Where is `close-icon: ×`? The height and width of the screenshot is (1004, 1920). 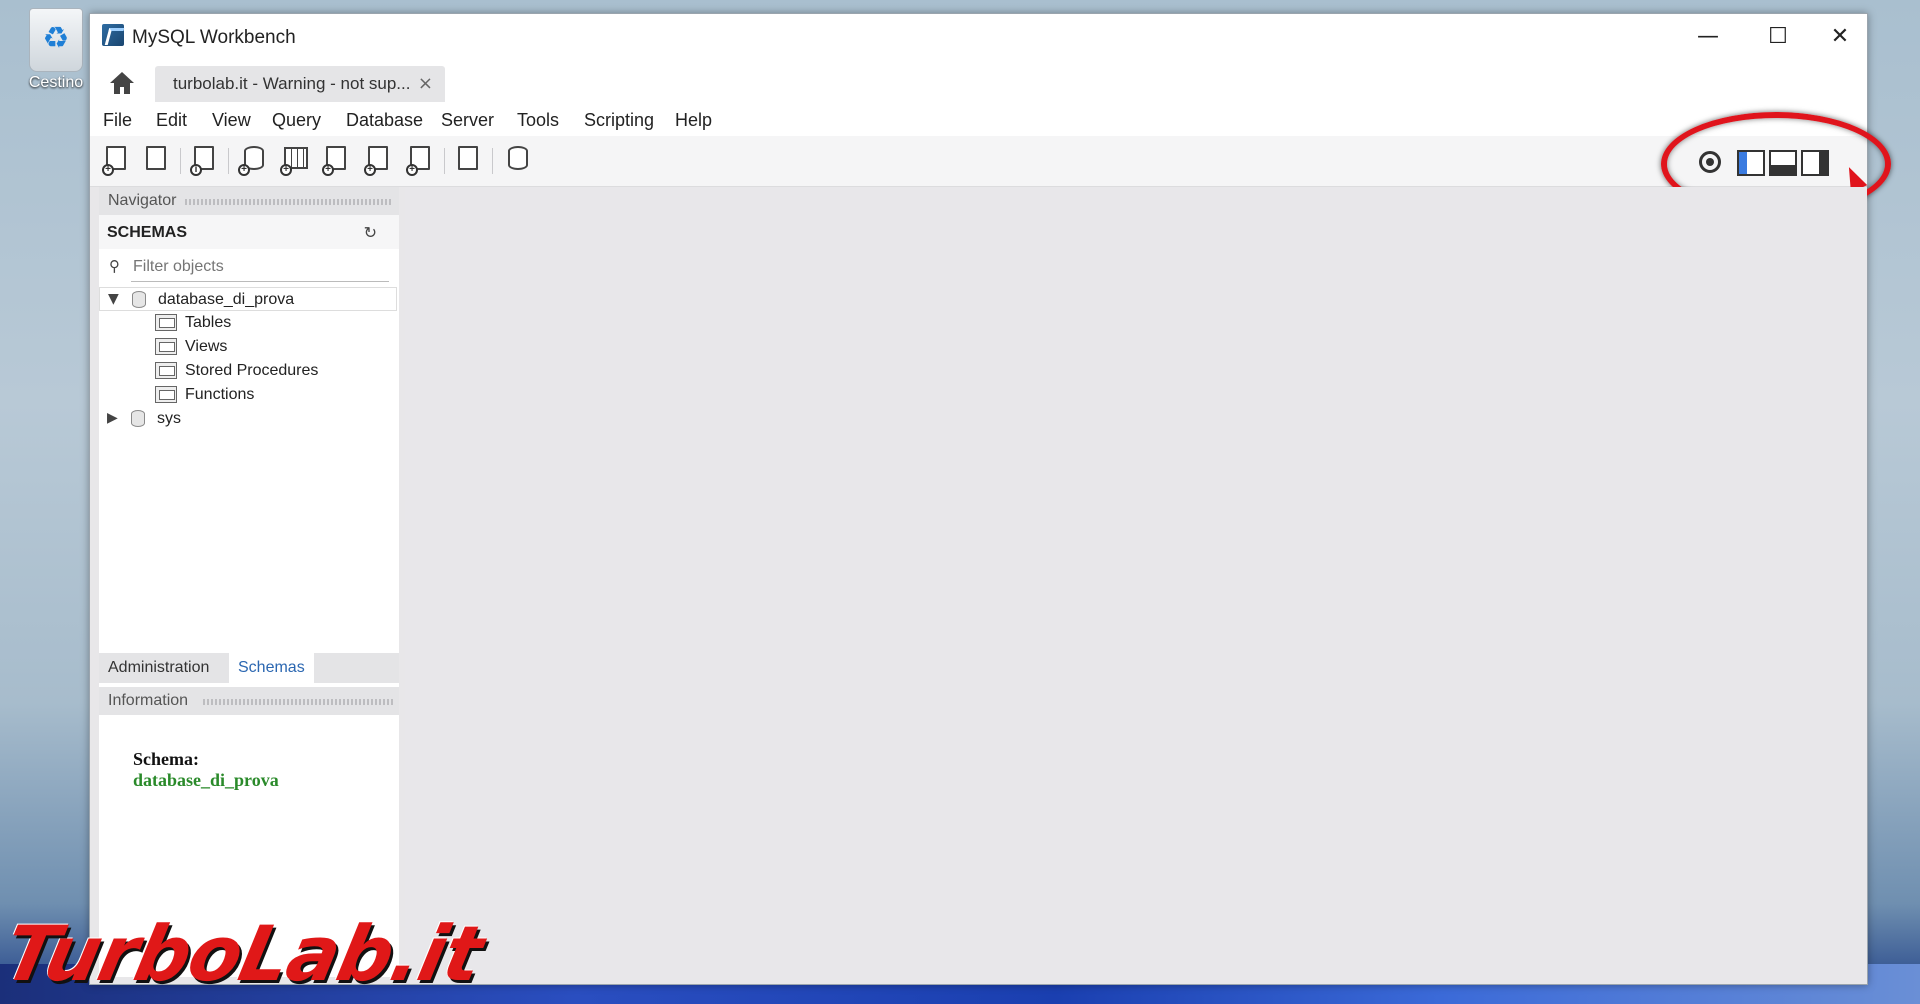
close-icon: × is located at coordinates (425, 83).